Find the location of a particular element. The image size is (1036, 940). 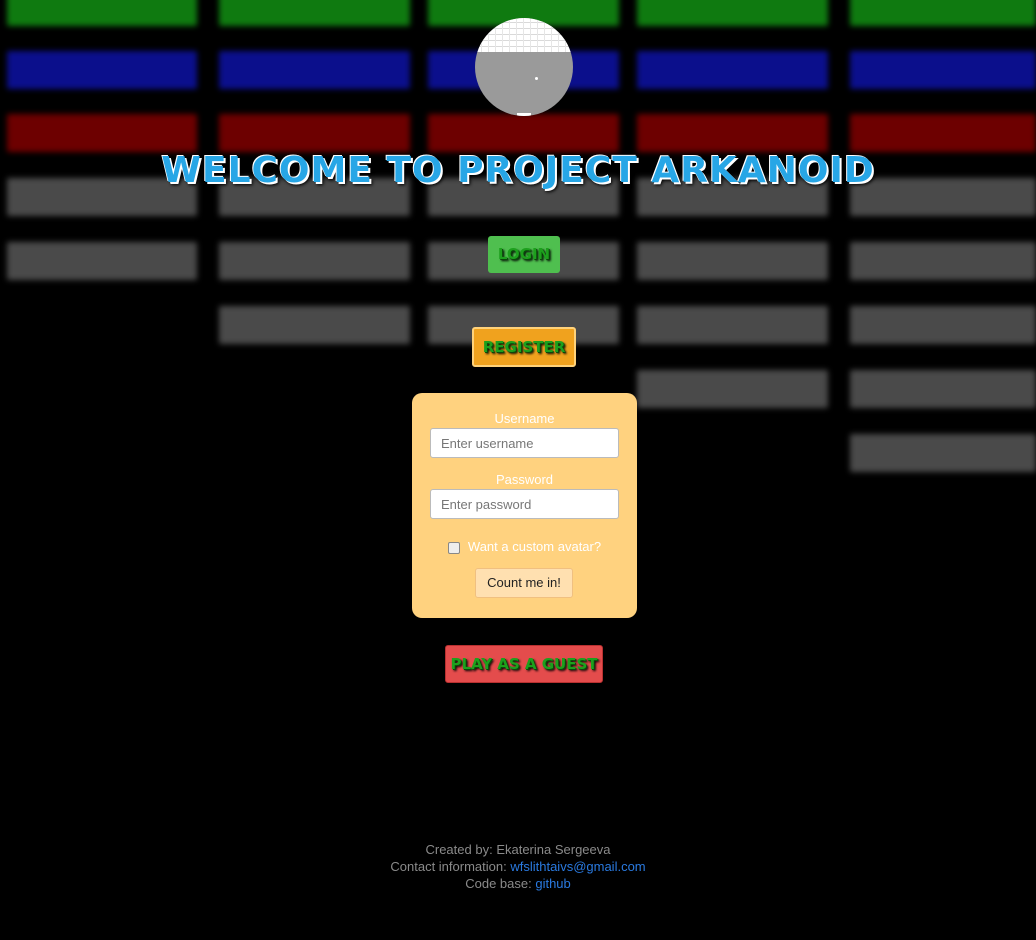

code-base-label: Code base: is located at coordinates (498, 883).